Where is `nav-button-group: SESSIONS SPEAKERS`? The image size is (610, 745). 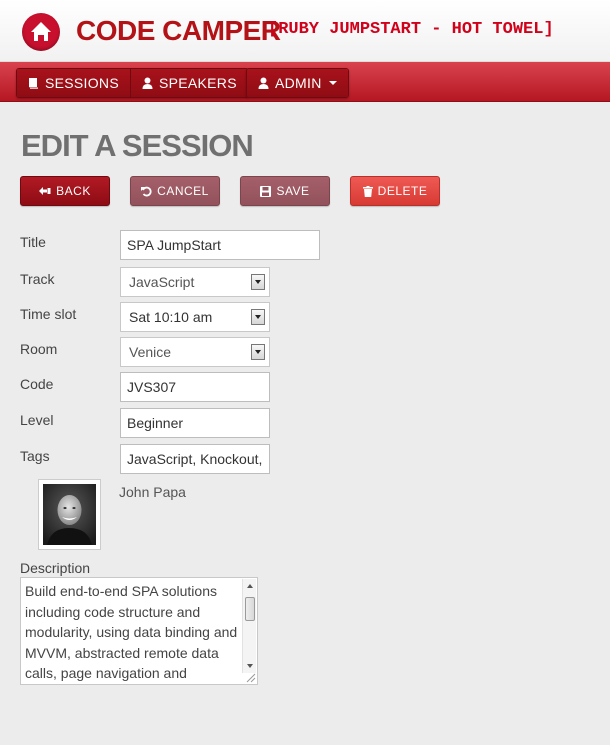
nav-button-group: SESSIONS SPEAKERS is located at coordinates (132, 83).